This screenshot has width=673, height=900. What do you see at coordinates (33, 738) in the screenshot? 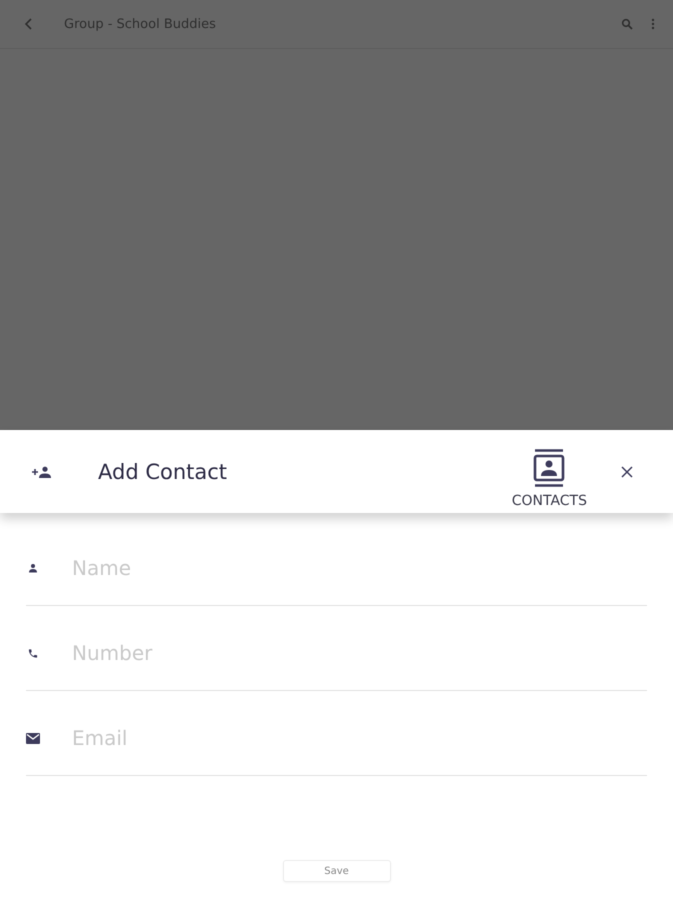
I see `envelope-icon` at bounding box center [33, 738].